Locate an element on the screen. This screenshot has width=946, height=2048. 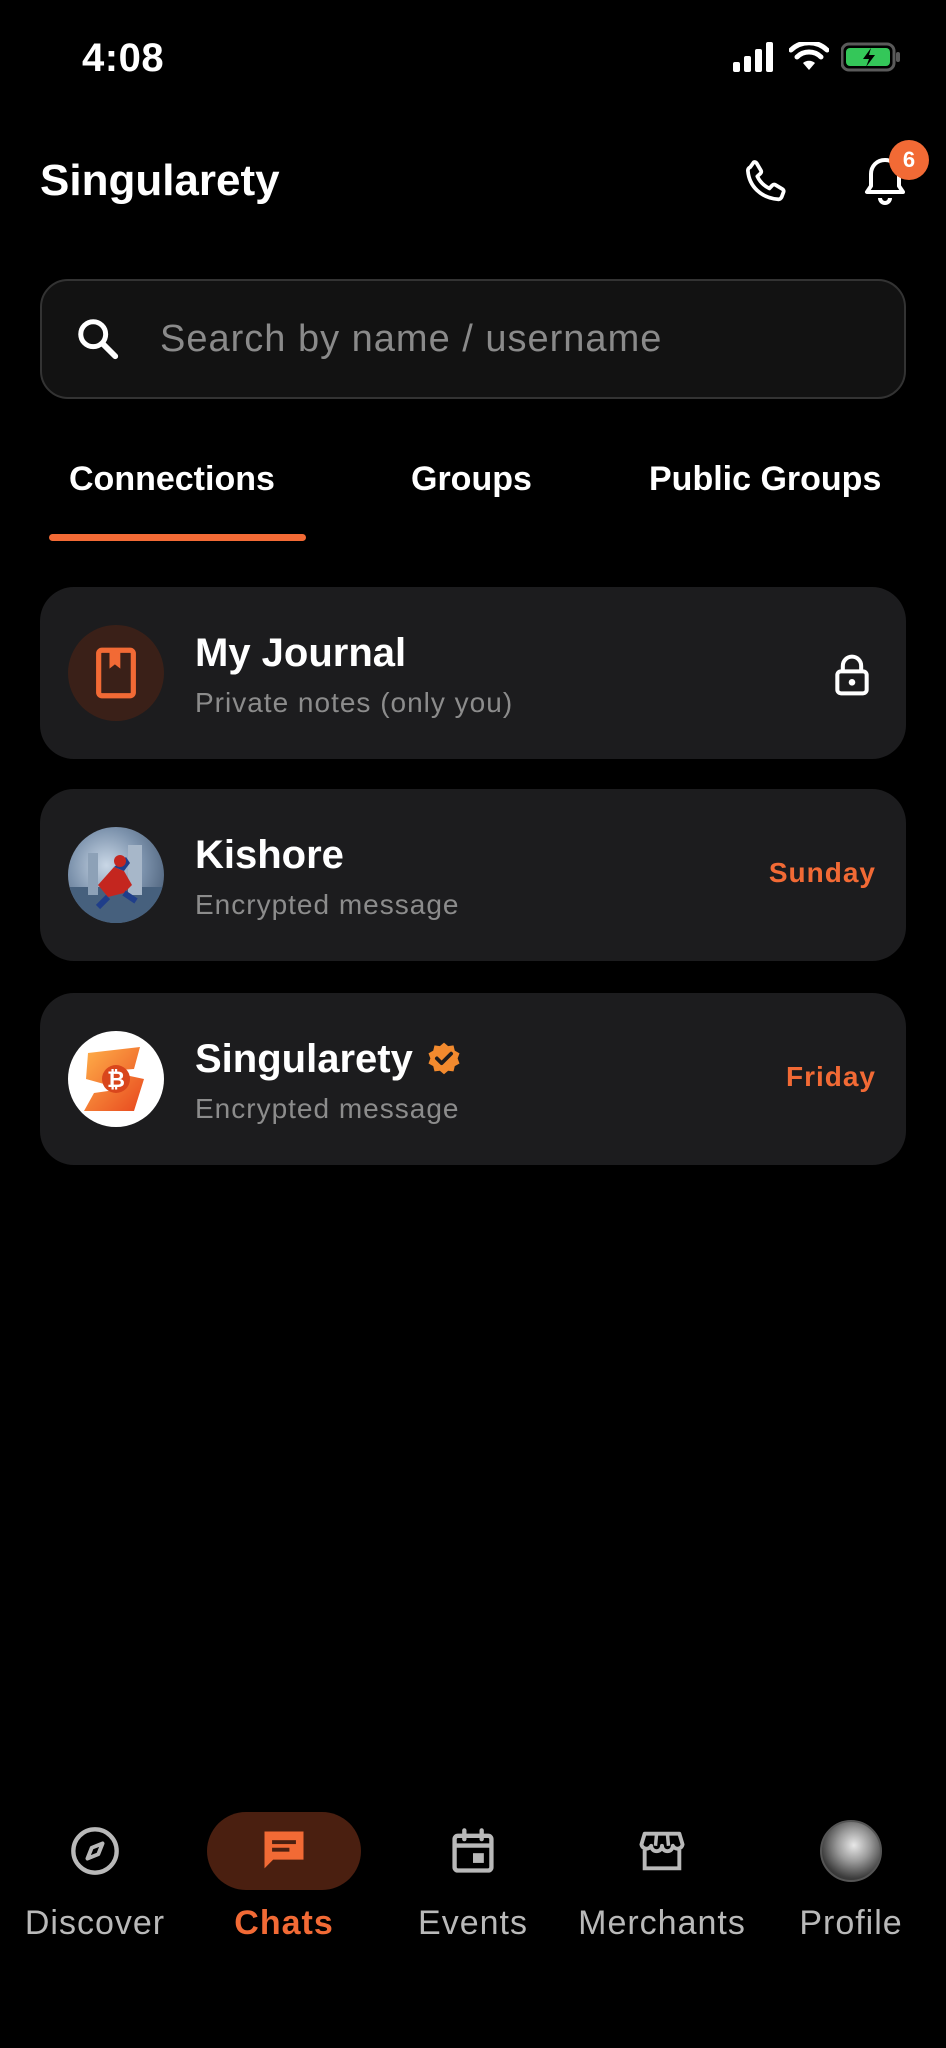
app-title: Singularety is located at coordinates (160, 180).